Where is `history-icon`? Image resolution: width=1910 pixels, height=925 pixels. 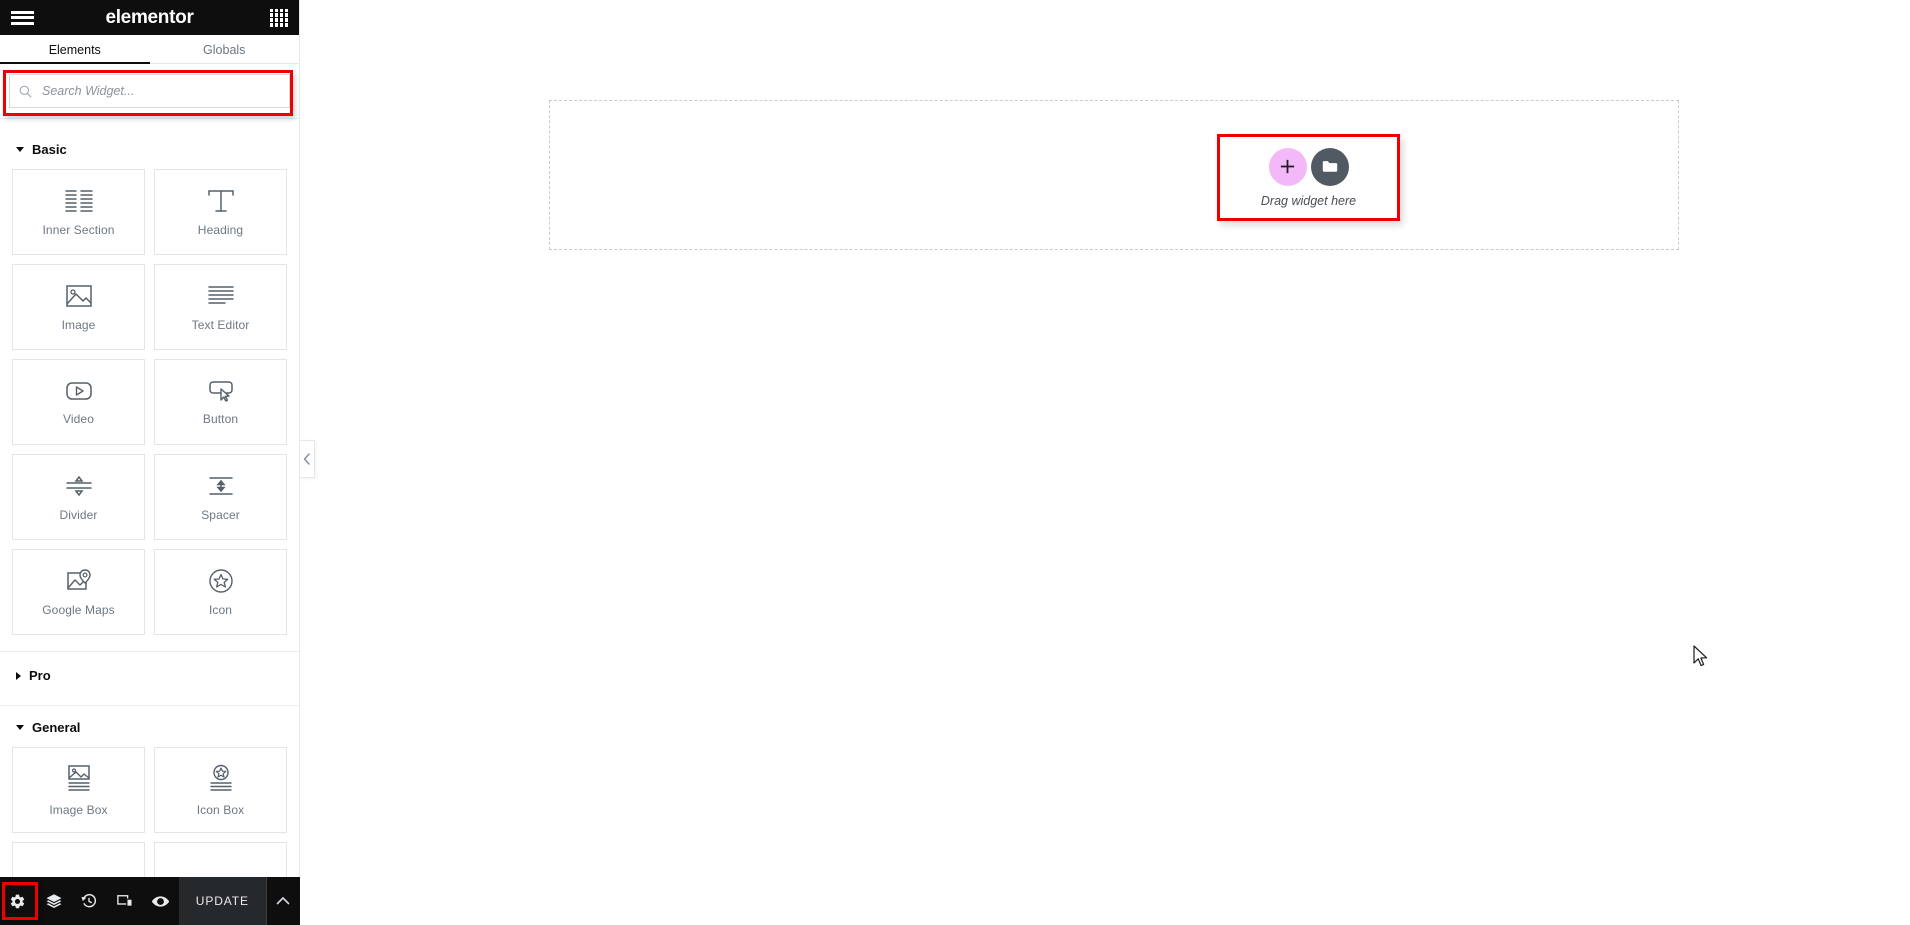 history-icon is located at coordinates (89, 900).